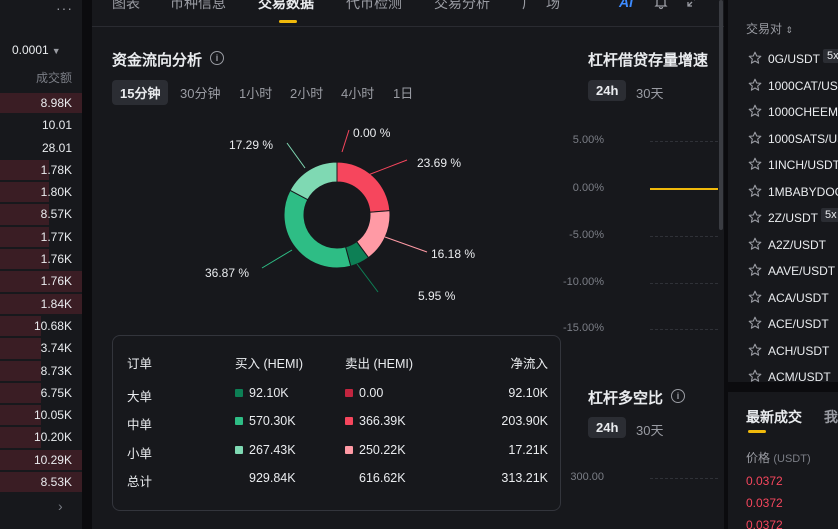 This screenshot has height=529, width=838. I want to click on pair-symbol: AAVE/USDT, so click(802, 271).